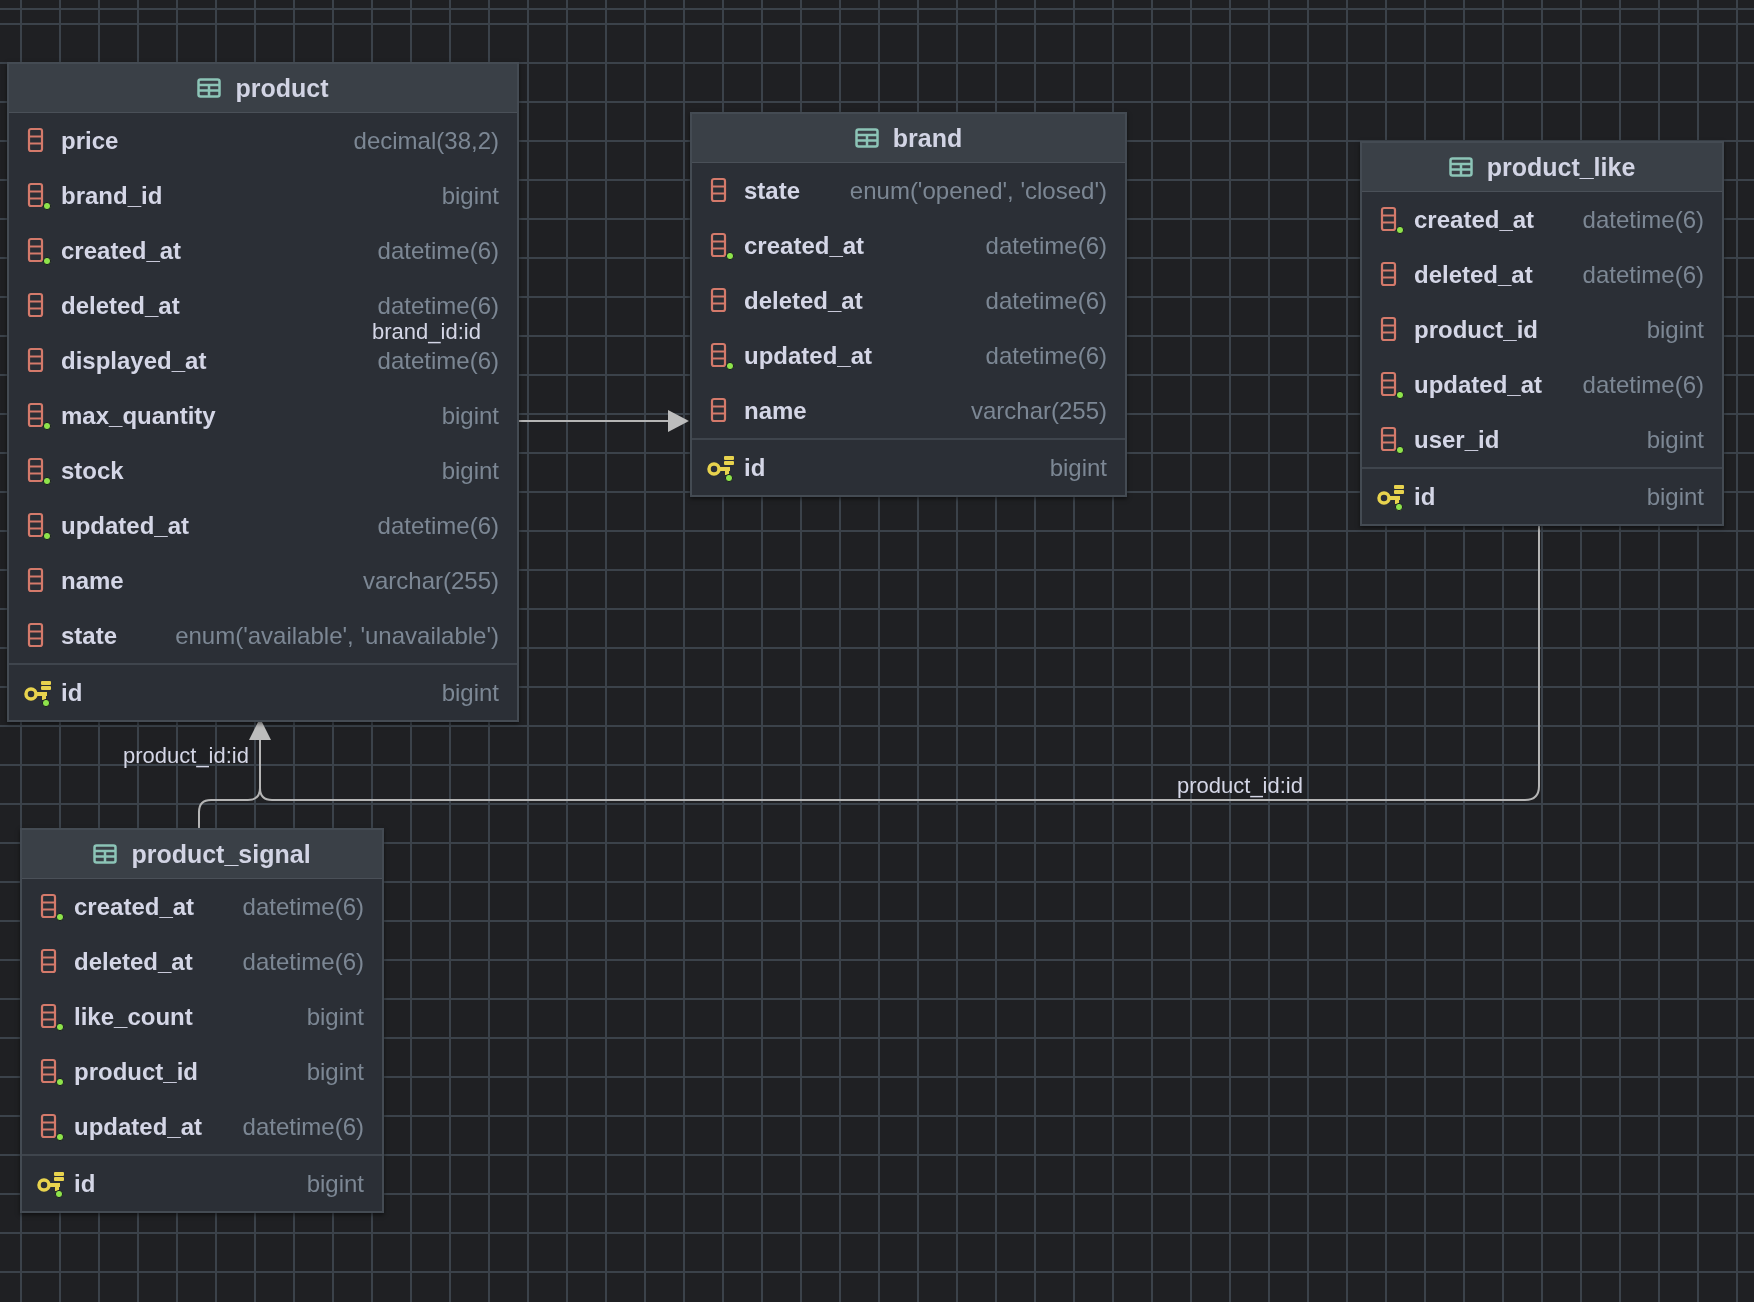 Image resolution: width=1754 pixels, height=1302 pixels. Describe the element at coordinates (112, 195) in the screenshot. I see `column-name: brand_id` at that location.